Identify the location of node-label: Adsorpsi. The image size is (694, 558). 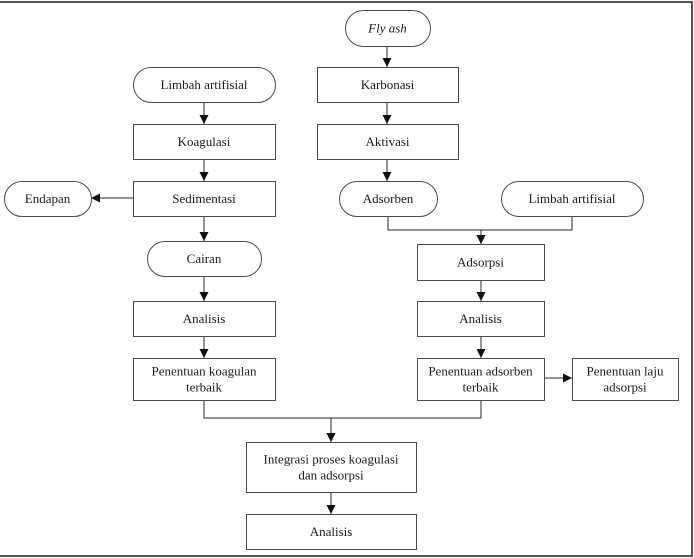
(480, 262).